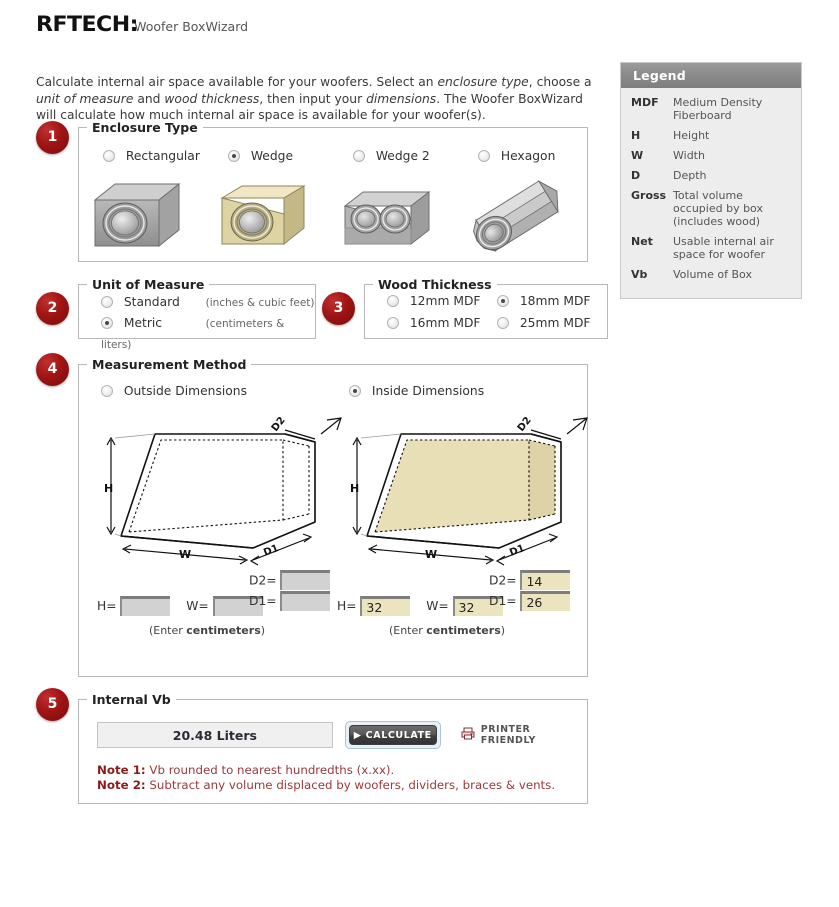 This screenshot has width=839, height=907. I want to click on outside-note-unit: centimeters, so click(223, 630).